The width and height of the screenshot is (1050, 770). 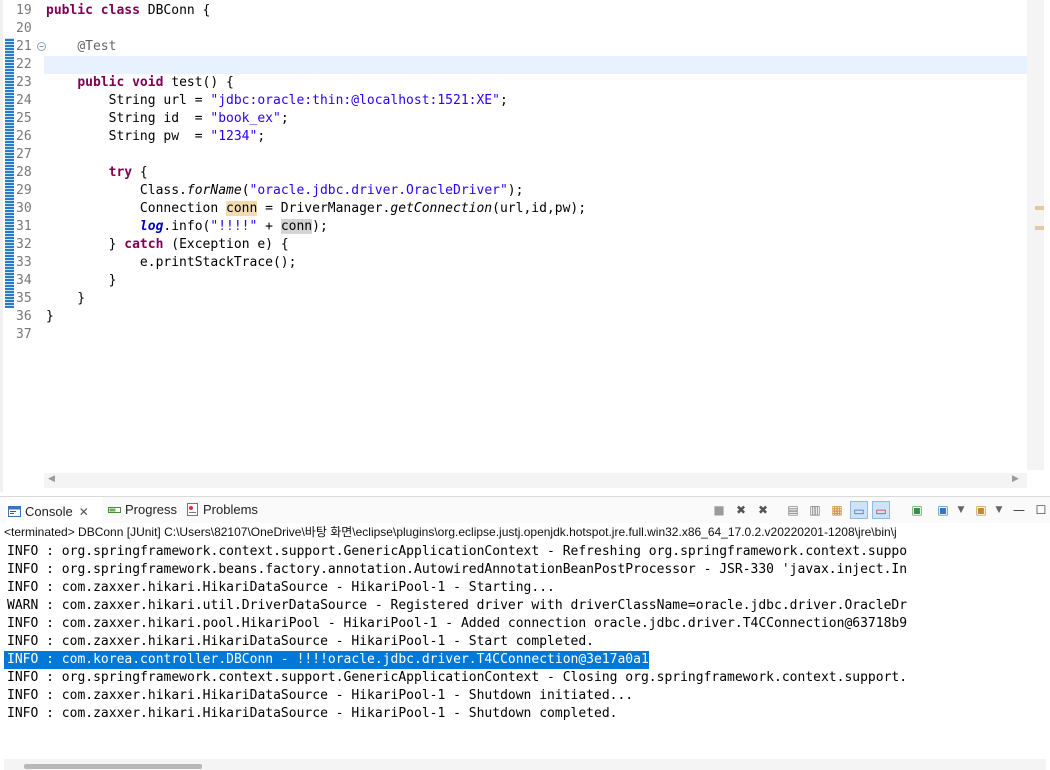 I want to click on tab-console: Console ✕, so click(x=54, y=510).